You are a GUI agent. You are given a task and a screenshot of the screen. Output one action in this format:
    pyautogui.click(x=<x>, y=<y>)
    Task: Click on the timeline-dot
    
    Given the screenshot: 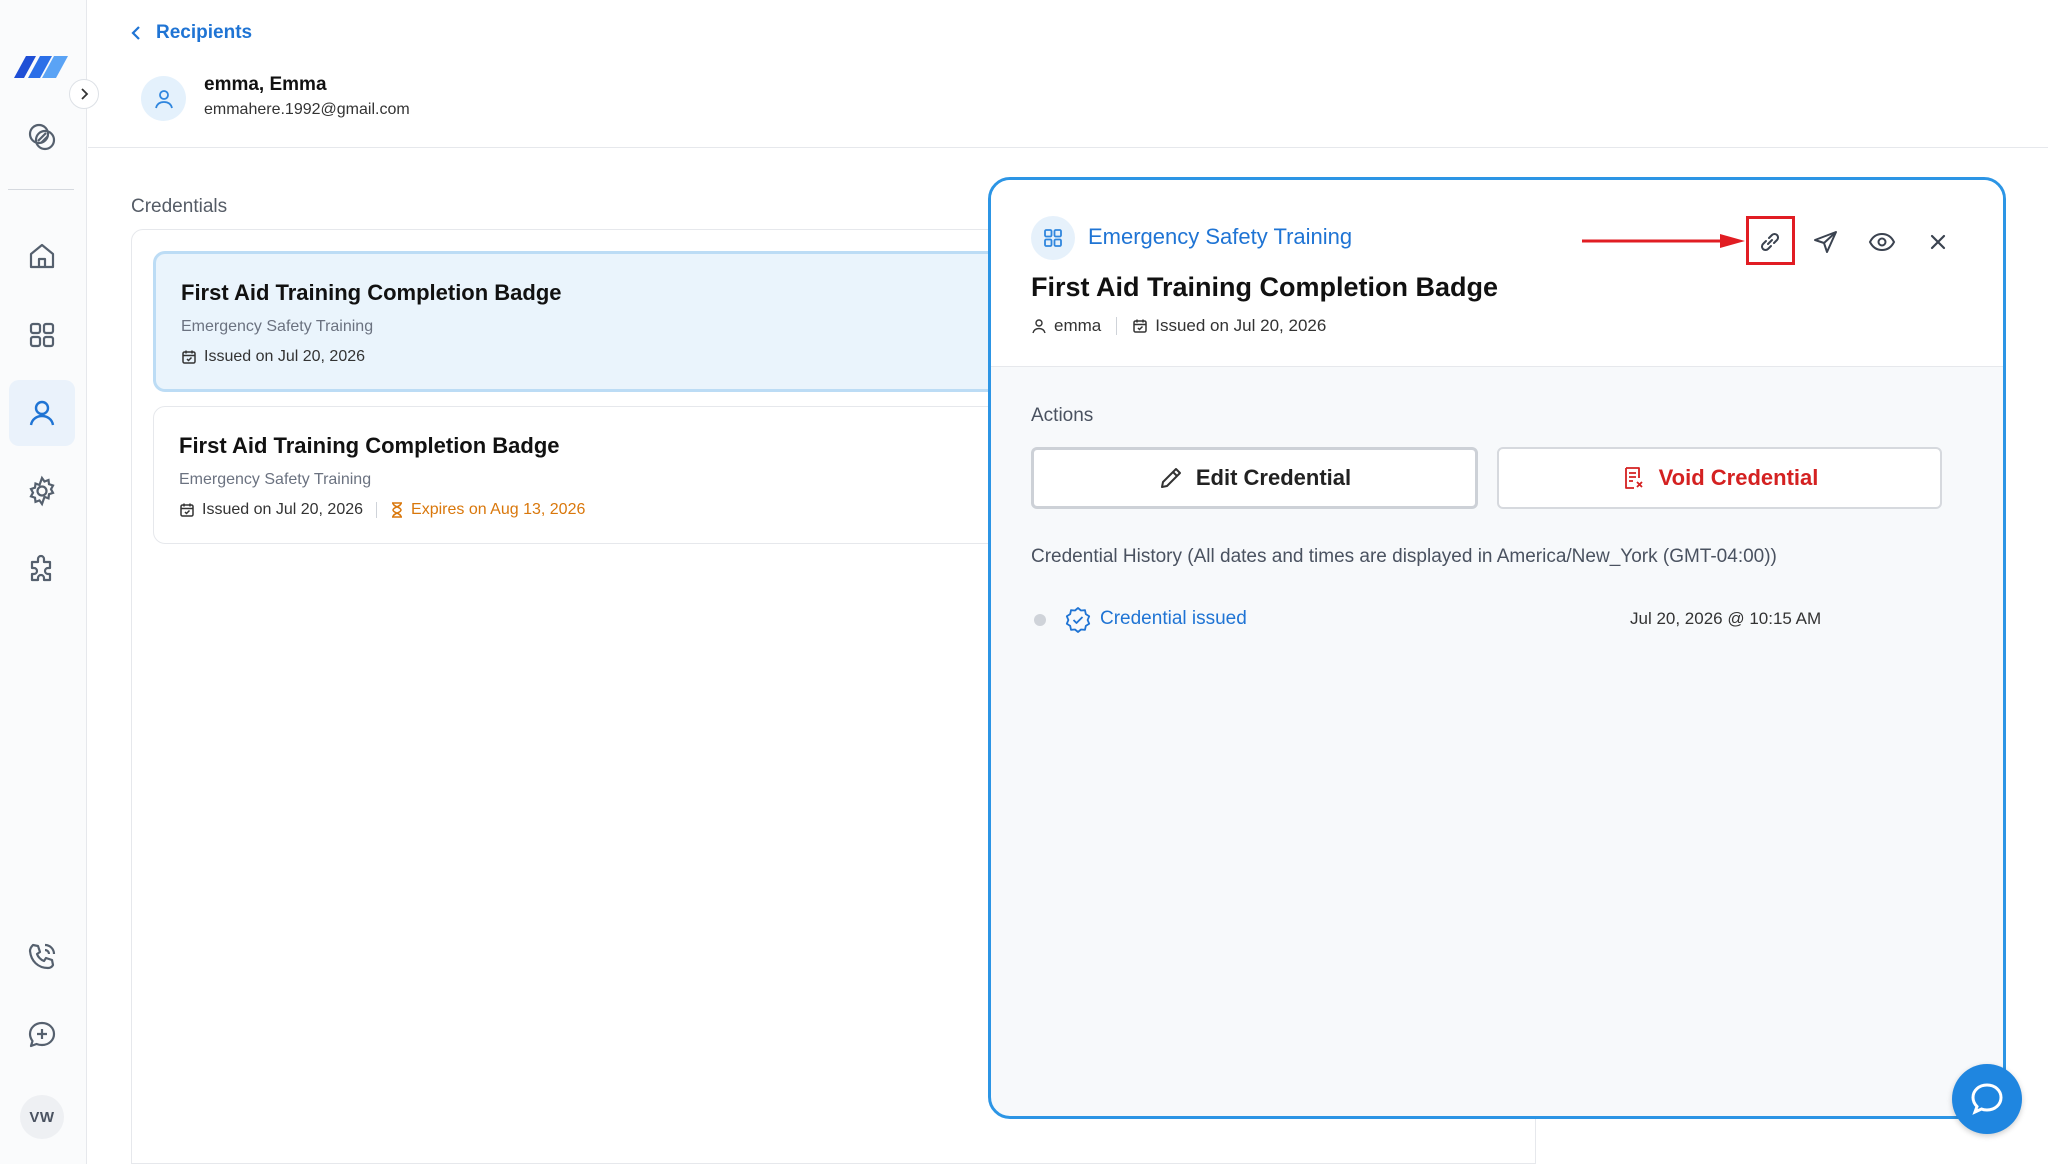 What is the action you would take?
    pyautogui.click(x=1040, y=620)
    